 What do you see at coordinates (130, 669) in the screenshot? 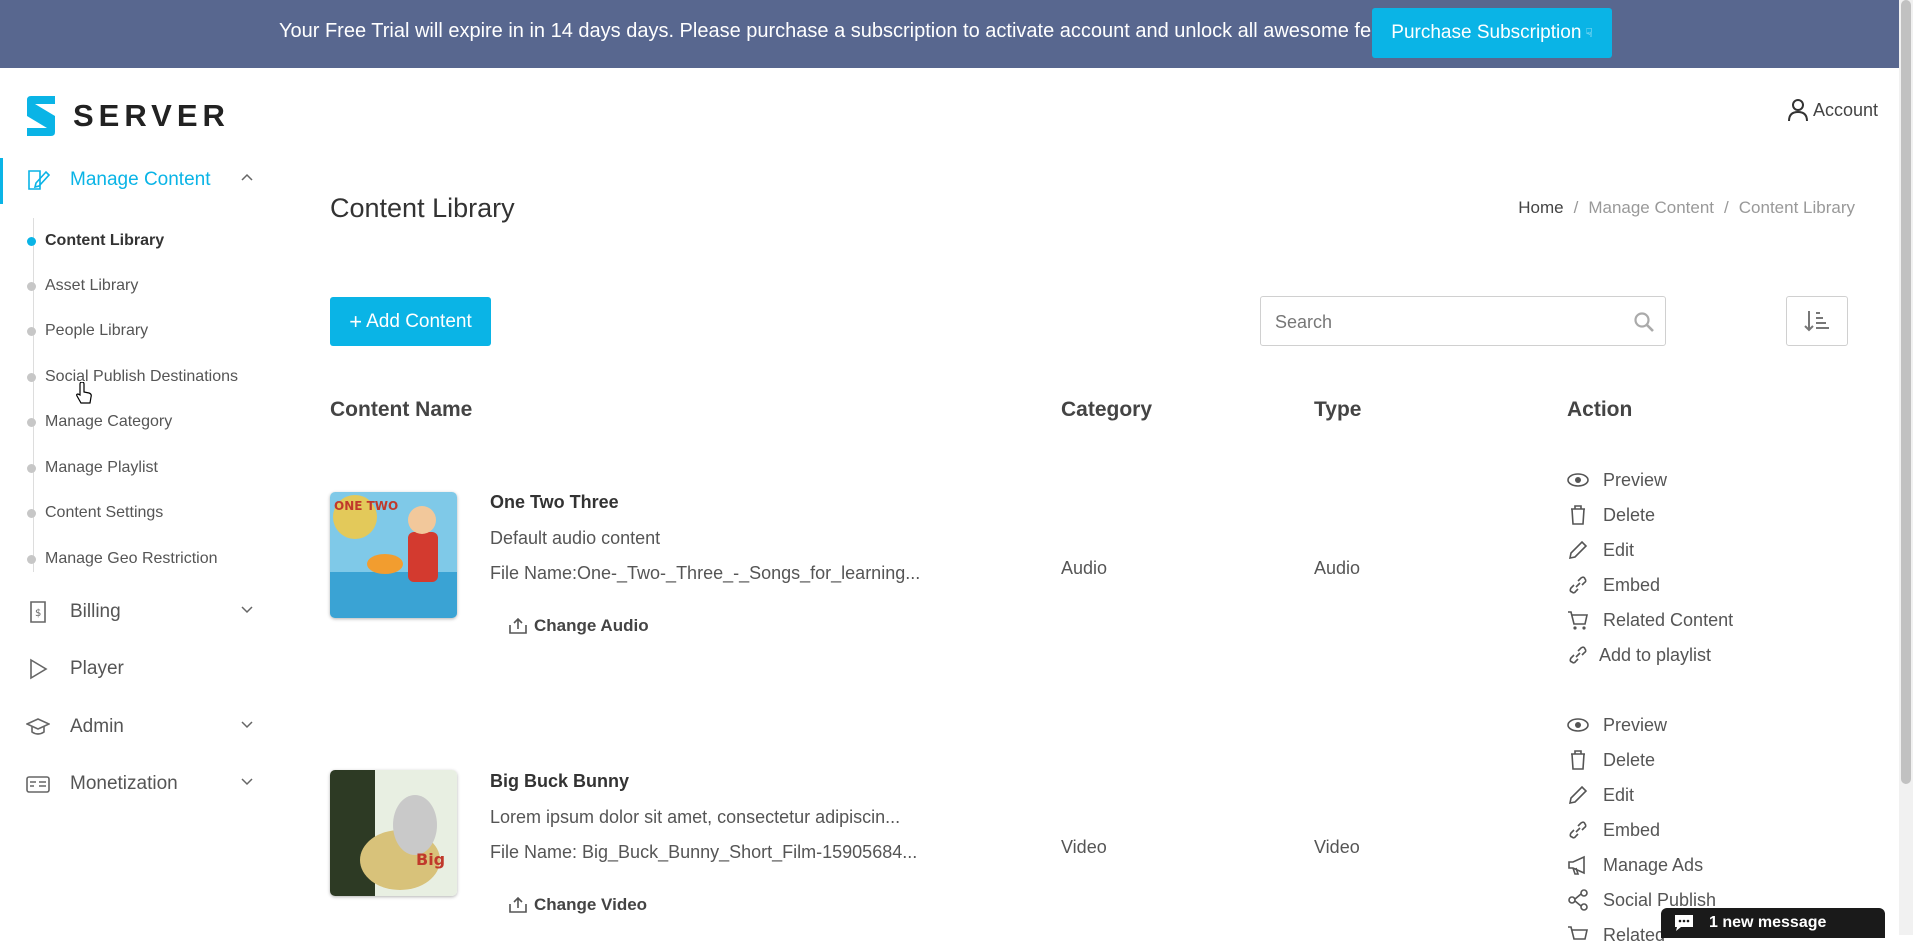
I see `sidebar-item-player: Player` at bounding box center [130, 669].